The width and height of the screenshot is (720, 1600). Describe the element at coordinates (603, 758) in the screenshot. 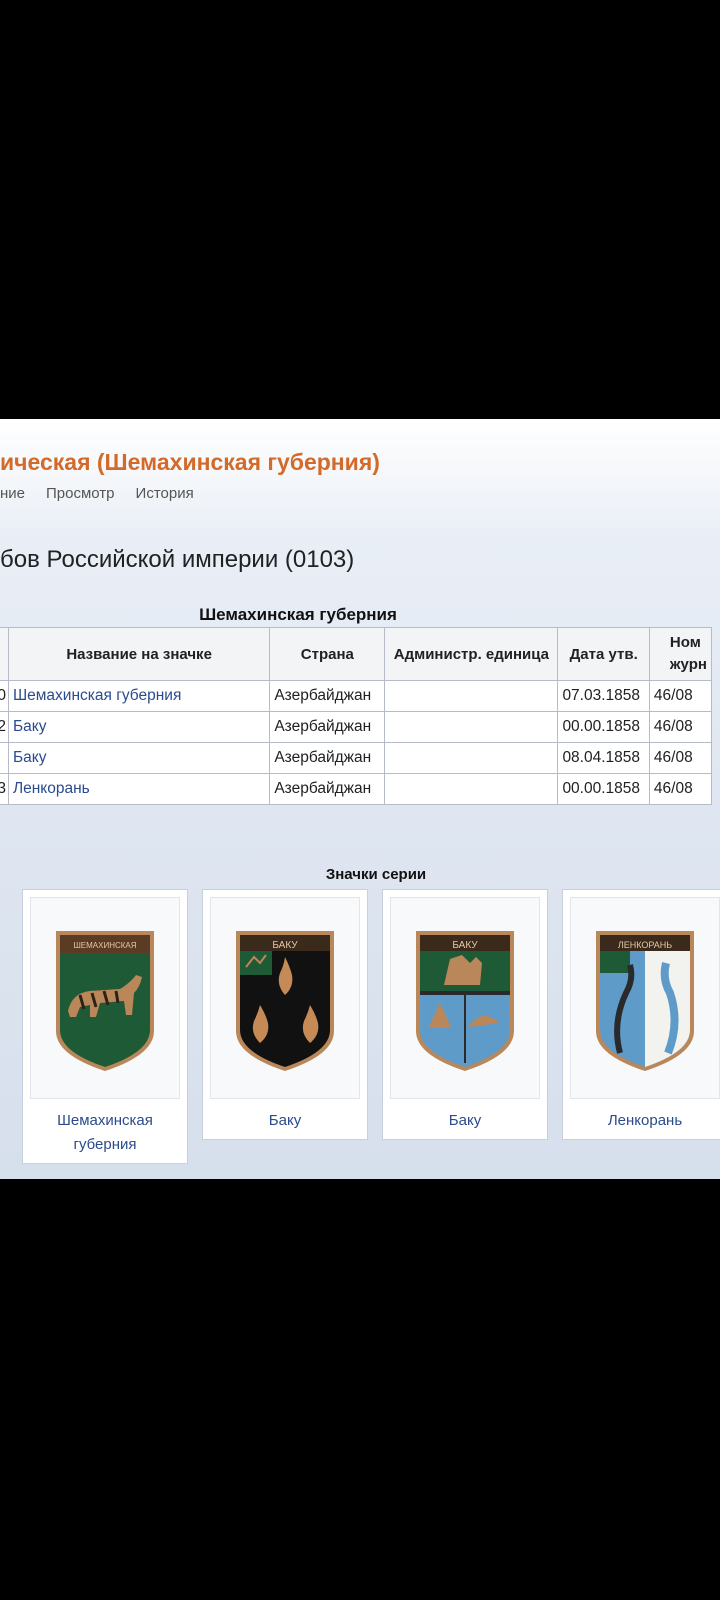

I see `row-date: 08.04.1858` at that location.